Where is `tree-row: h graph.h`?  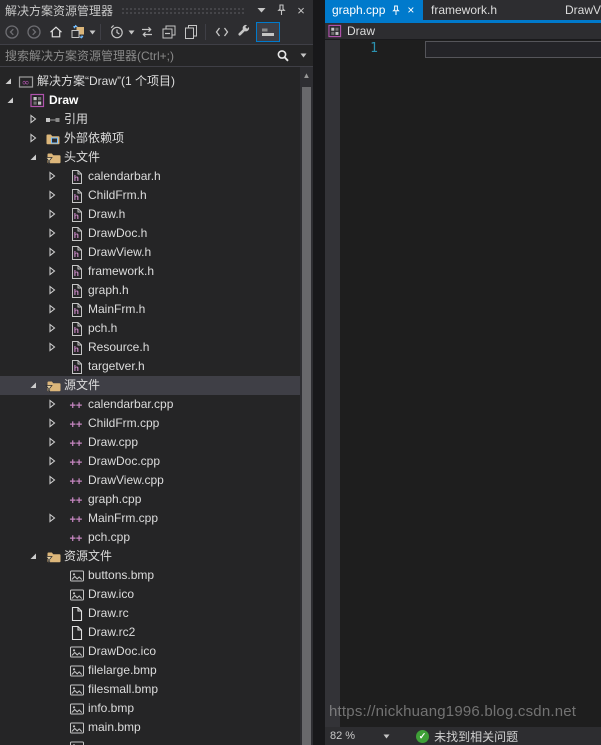 tree-row: h graph.h is located at coordinates (150, 290).